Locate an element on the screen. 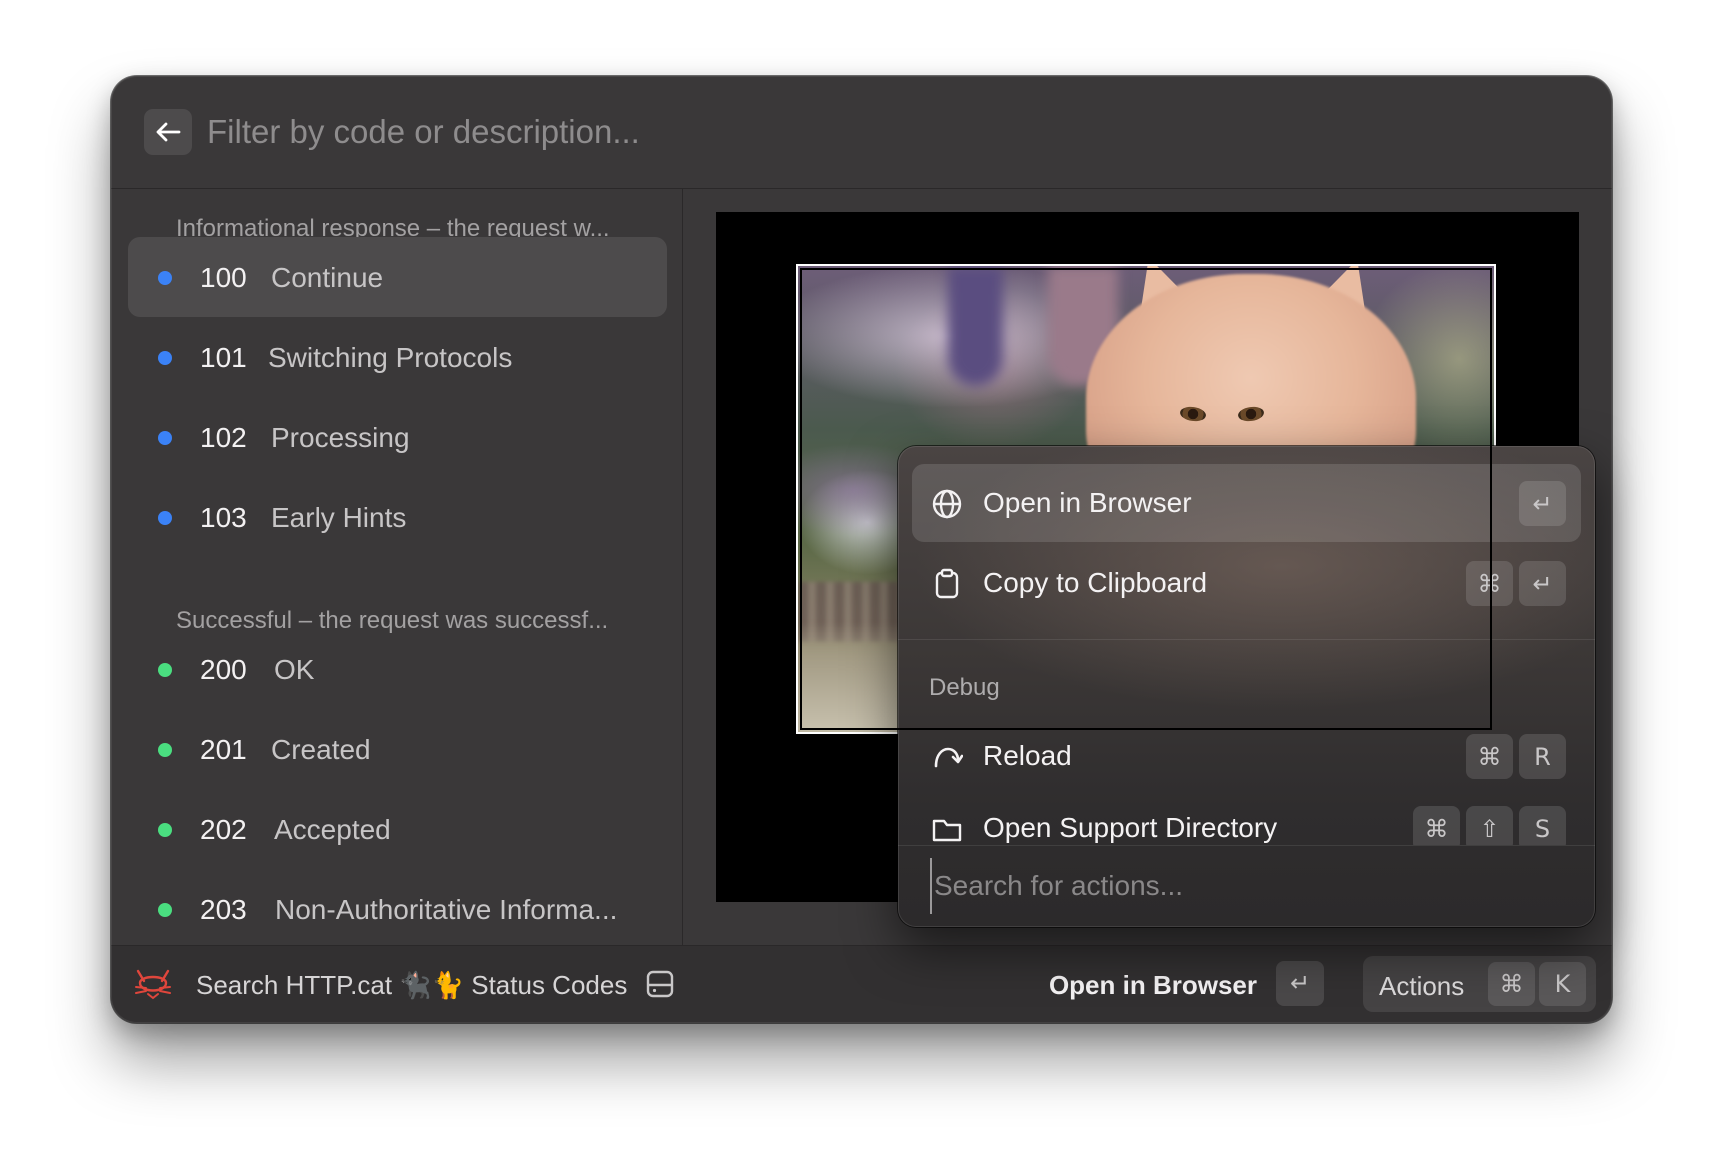 Image resolution: width=1724 pixels, height=1172 pixels. shift-key: ⇧ is located at coordinates (1489, 825).